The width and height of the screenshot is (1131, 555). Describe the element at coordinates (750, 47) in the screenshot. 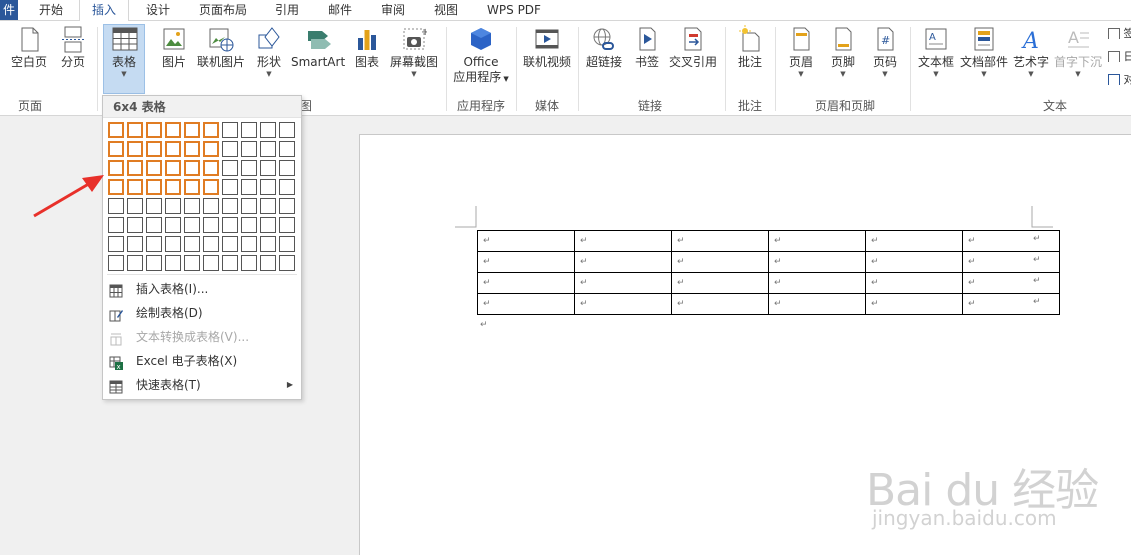

I see `comment-button: 批注` at that location.